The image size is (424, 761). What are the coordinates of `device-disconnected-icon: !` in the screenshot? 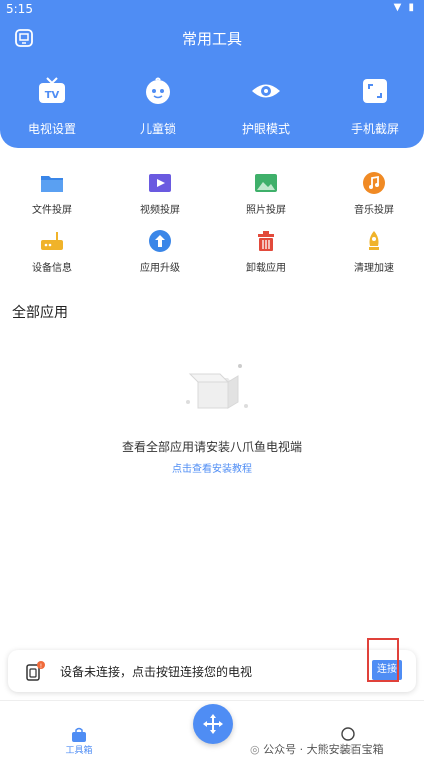 It's located at (36, 671).